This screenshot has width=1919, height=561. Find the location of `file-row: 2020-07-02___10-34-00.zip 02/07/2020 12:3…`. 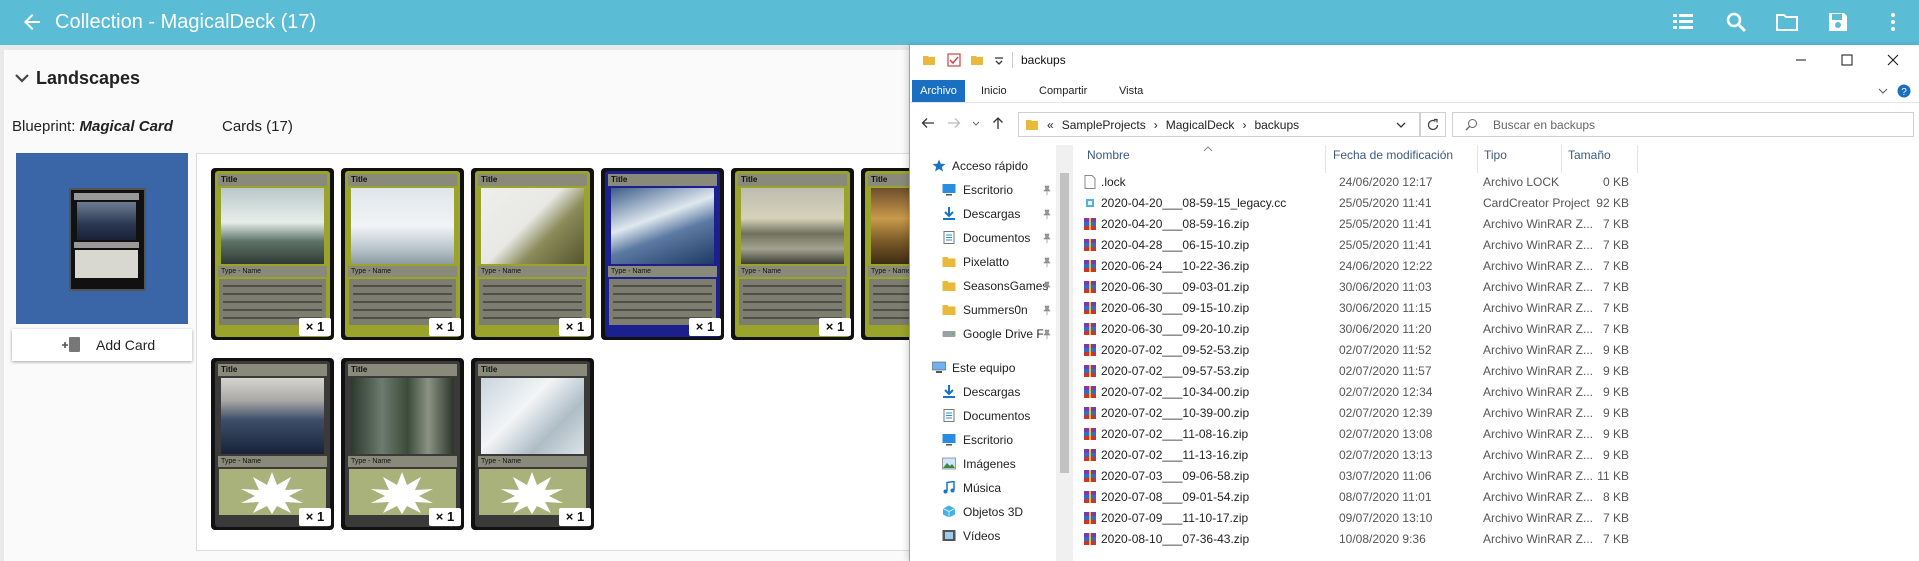

file-row: 2020-07-02___10-34-00.zip 02/07/2020 12:3… is located at coordinates (1497, 392).